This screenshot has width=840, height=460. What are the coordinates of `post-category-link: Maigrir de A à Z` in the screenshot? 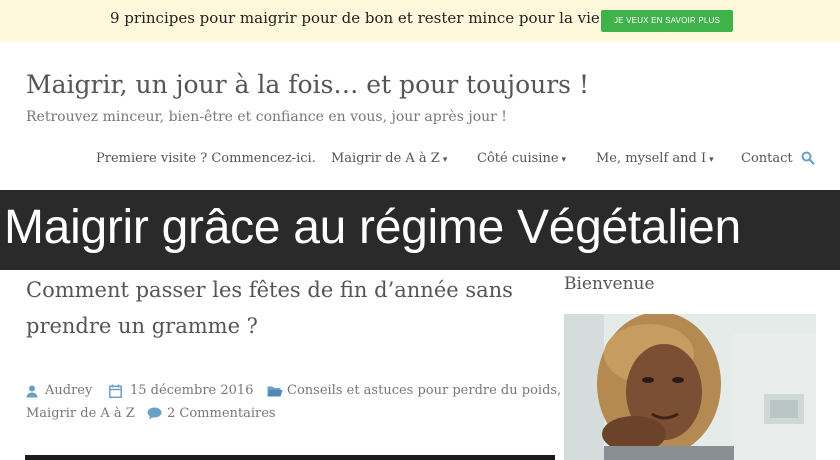 It's located at (80, 413).